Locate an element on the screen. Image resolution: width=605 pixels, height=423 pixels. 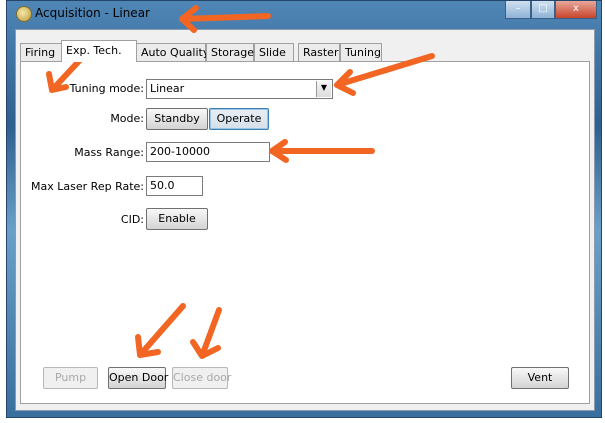
vent-button: Vent is located at coordinates (540, 378).